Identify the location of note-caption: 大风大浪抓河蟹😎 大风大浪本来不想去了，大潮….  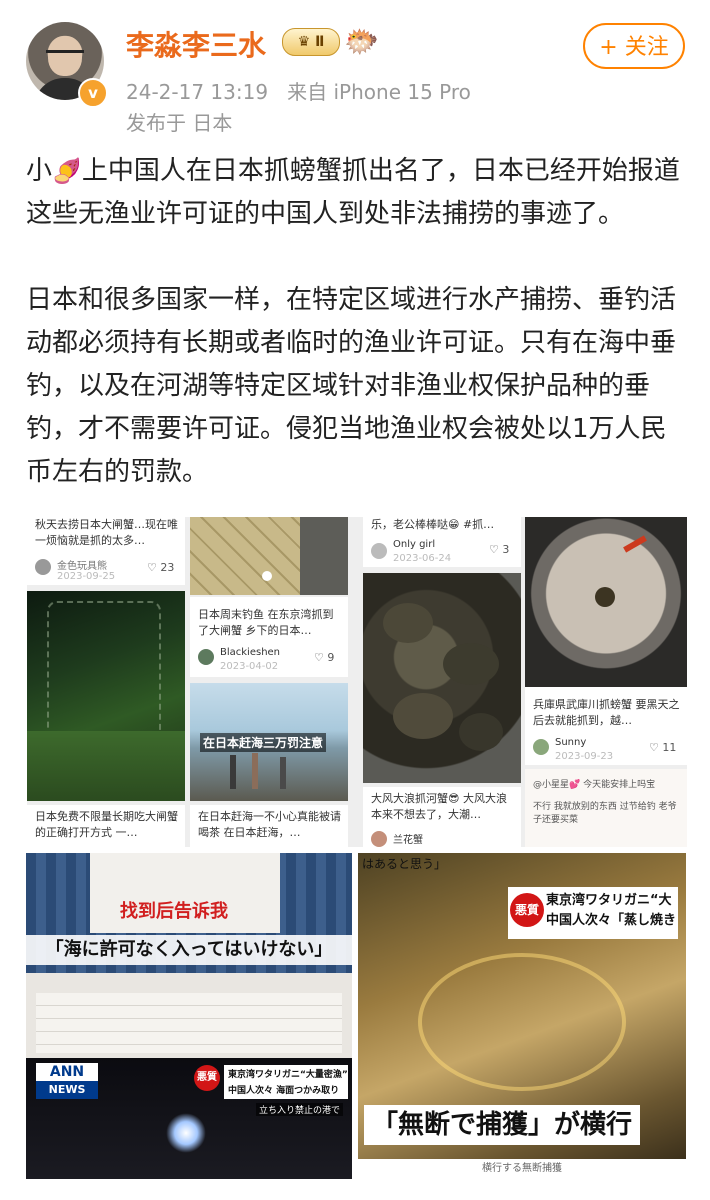
(439, 806).